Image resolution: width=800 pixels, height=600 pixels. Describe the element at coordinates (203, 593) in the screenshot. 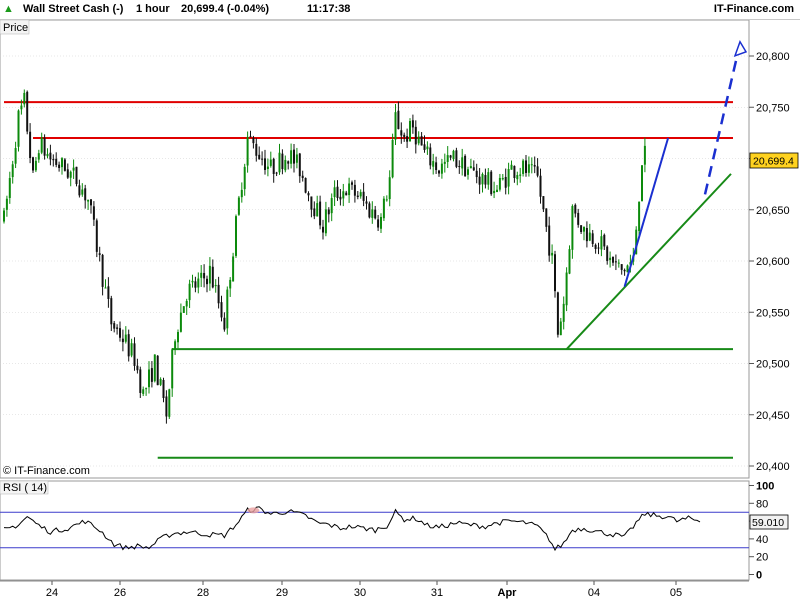

I see `time-tick-label: 28` at that location.